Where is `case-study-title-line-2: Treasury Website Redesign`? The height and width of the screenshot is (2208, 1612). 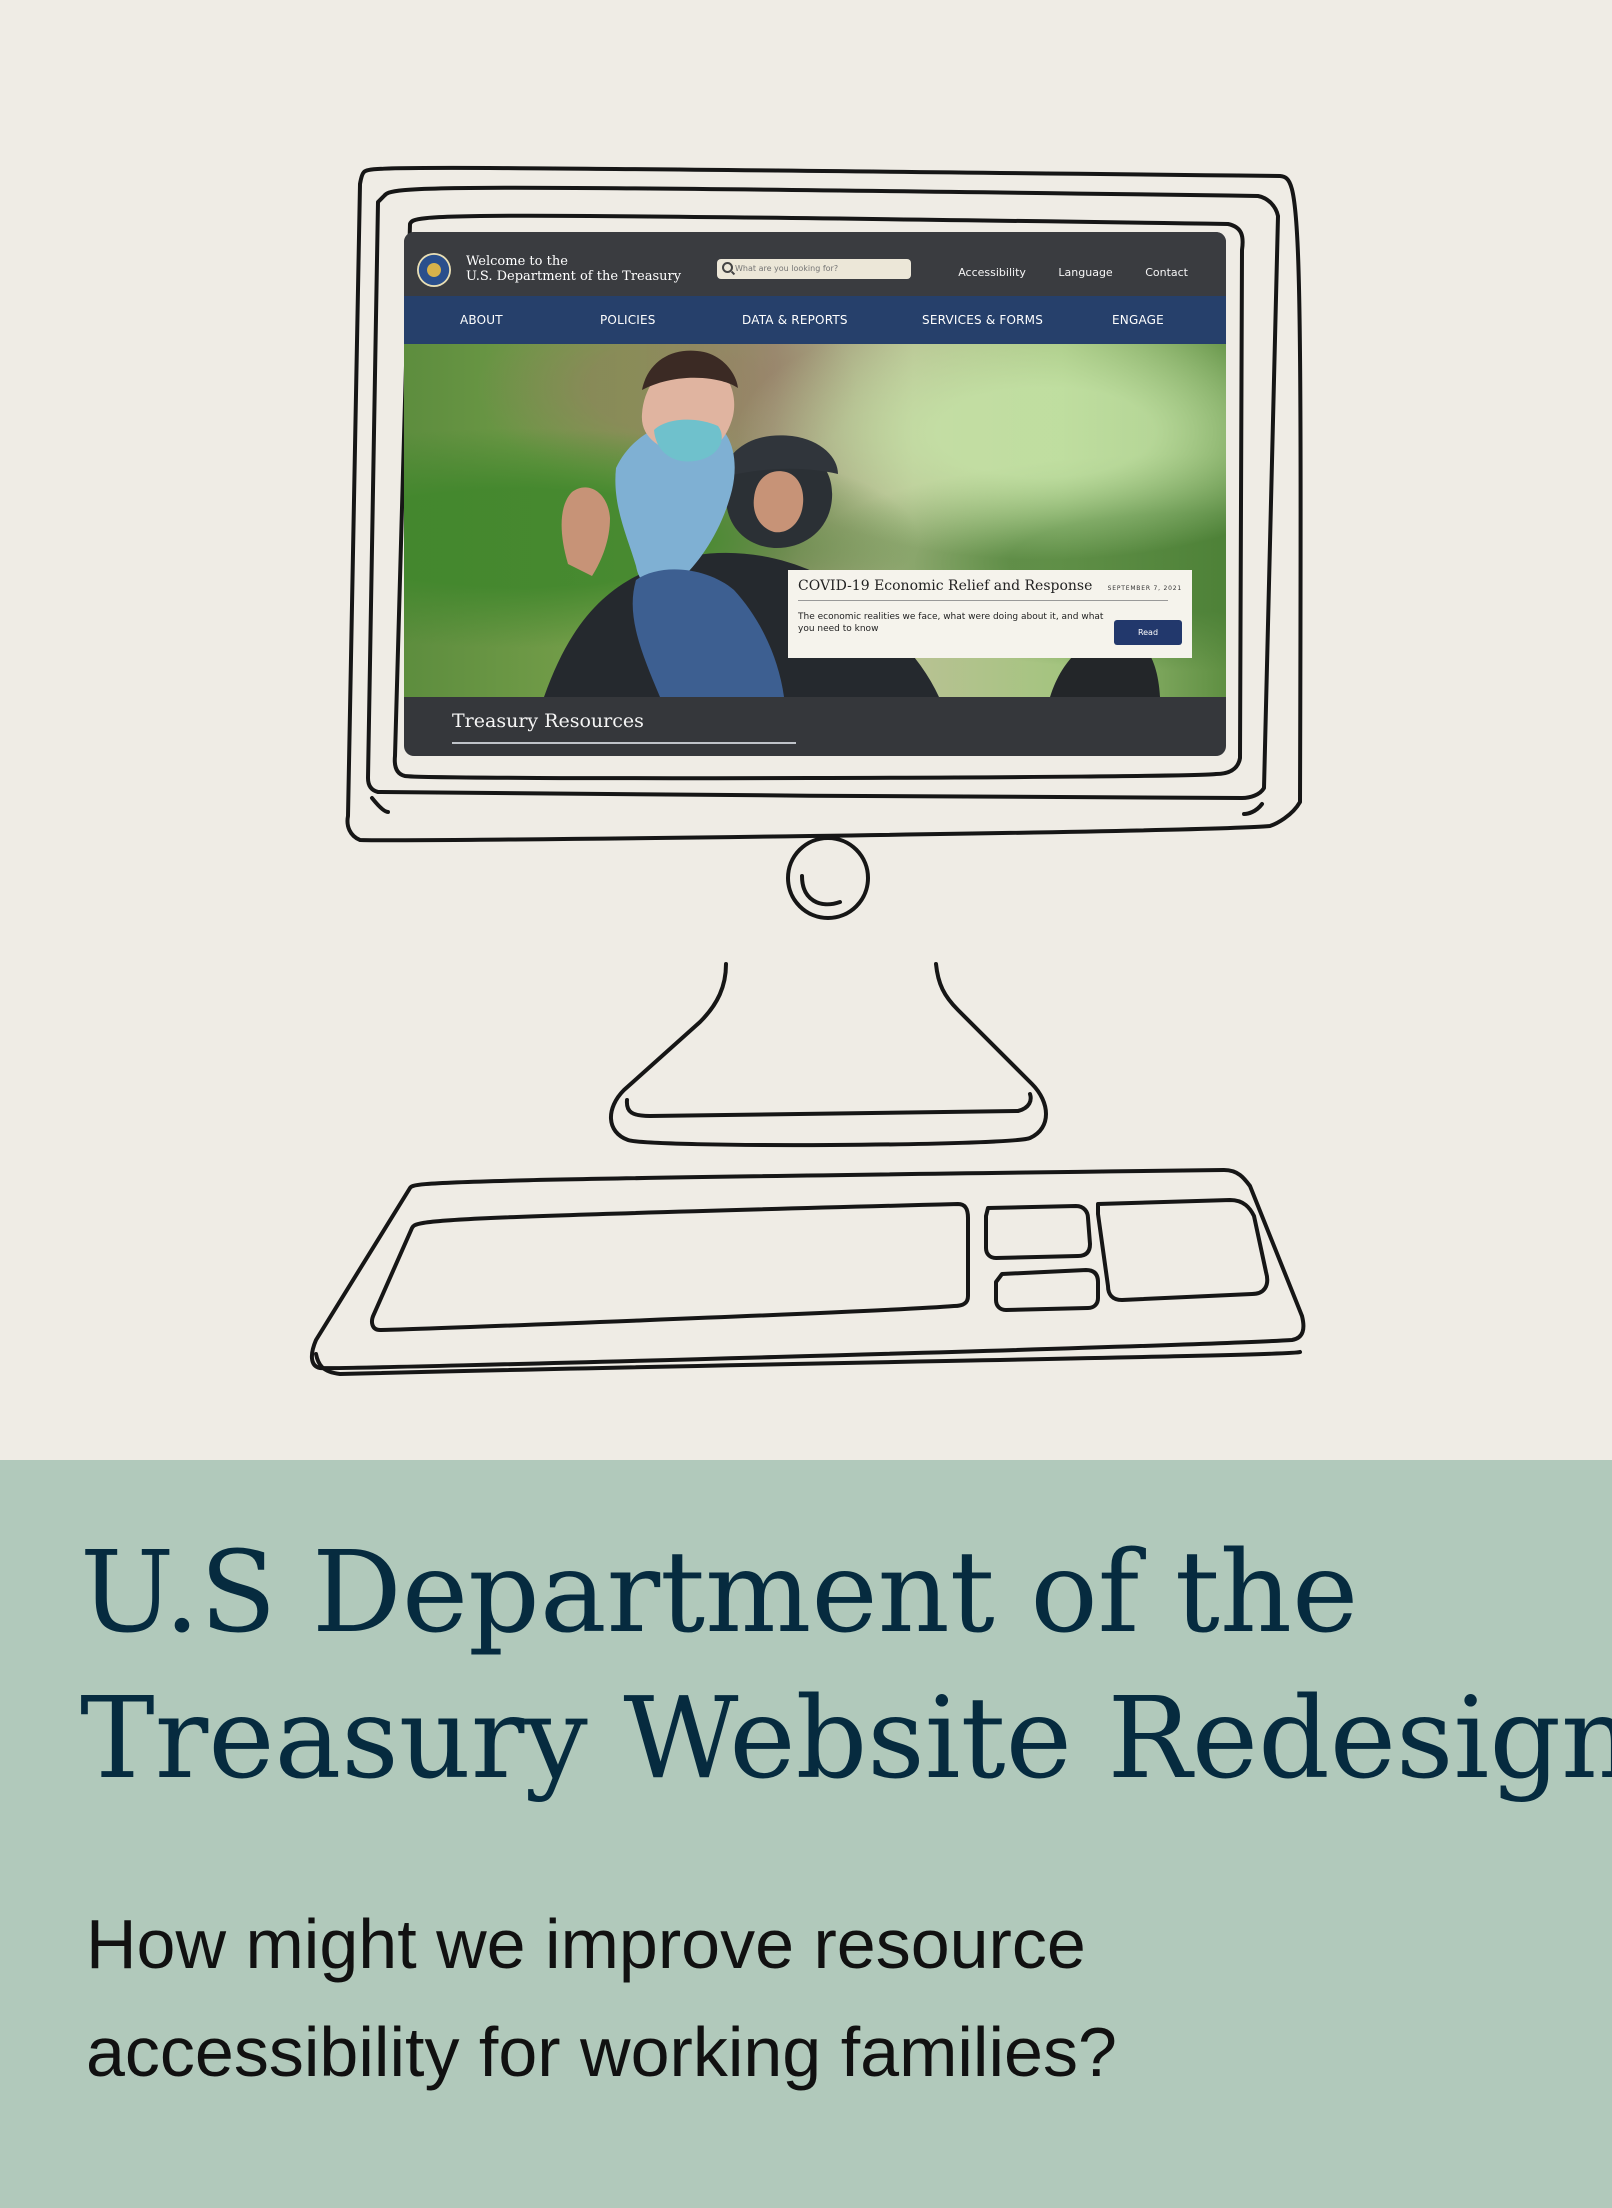
case-study-title-line-2: Treasury Website Redesign is located at coordinates (846, 1739).